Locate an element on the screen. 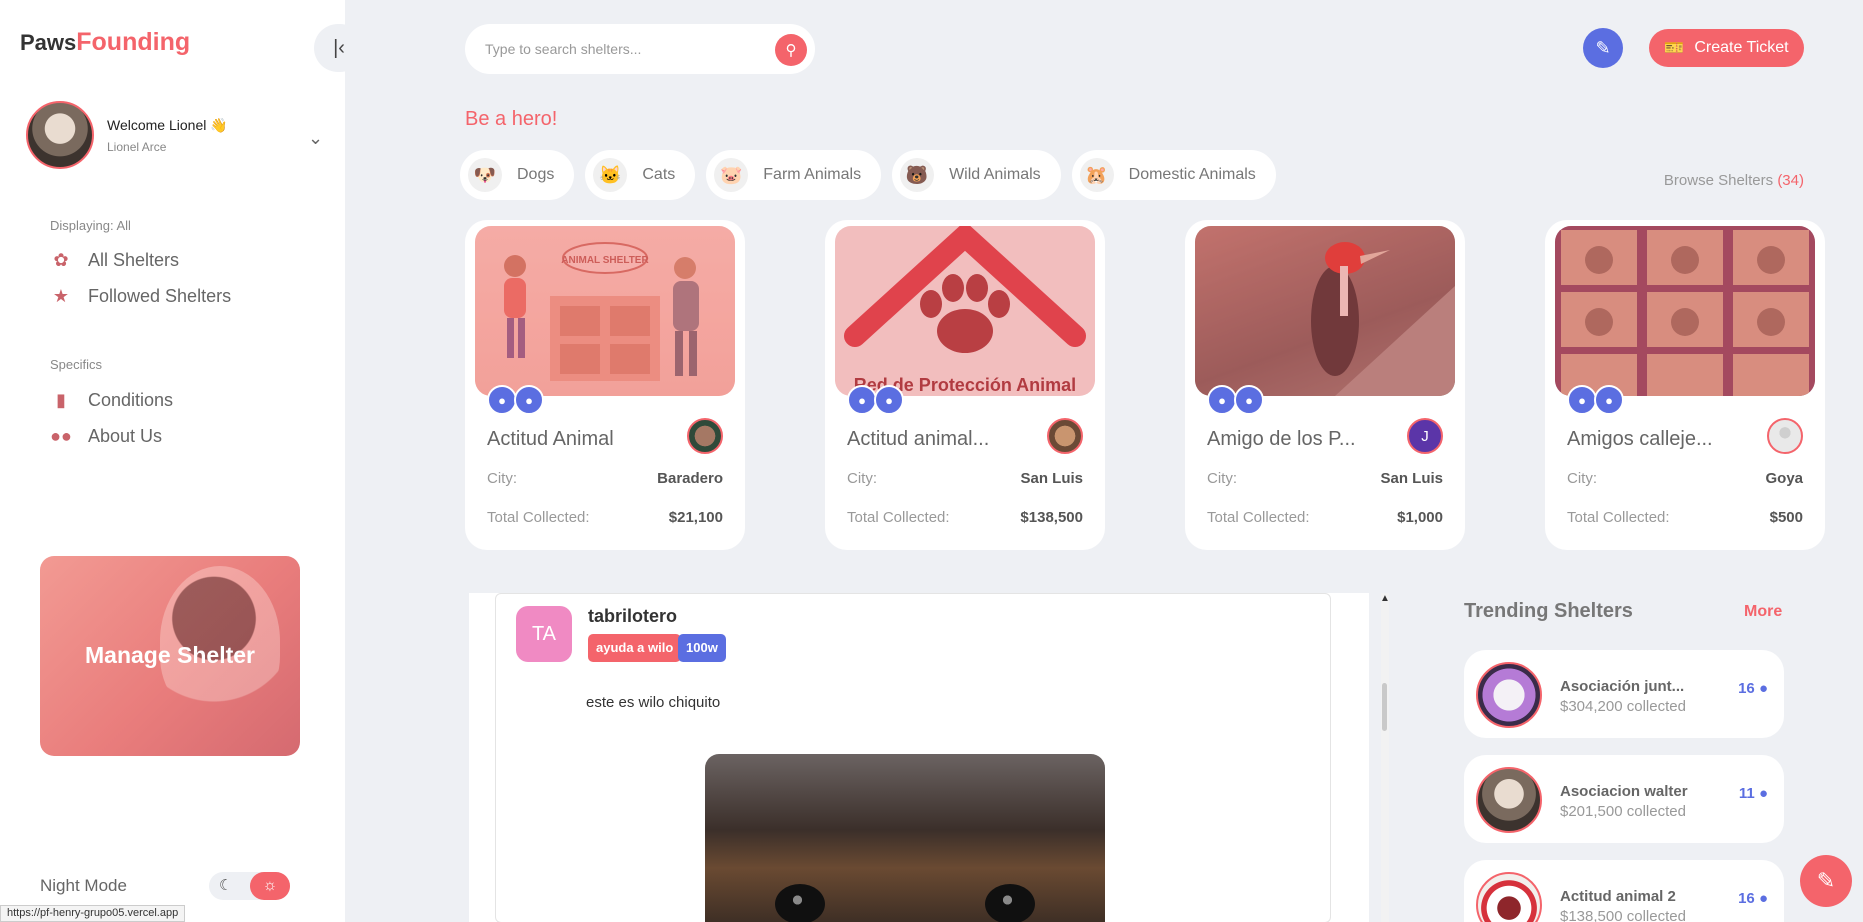 Image resolution: width=1863 pixels, height=922 pixels. city-value: San Luis is located at coordinates (1411, 478).